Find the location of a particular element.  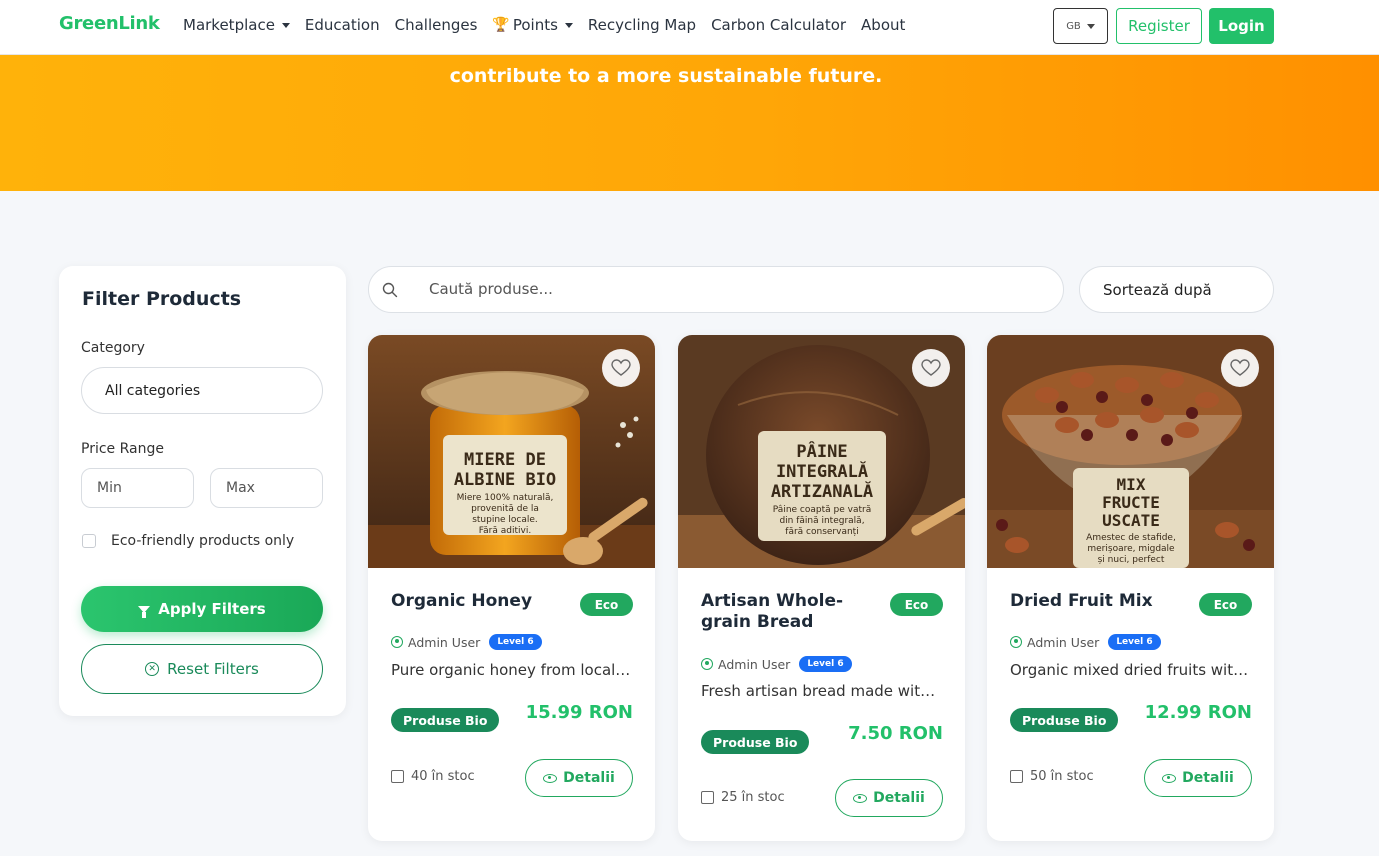

svg-text: fără conservanți is located at coordinates (821, 532).